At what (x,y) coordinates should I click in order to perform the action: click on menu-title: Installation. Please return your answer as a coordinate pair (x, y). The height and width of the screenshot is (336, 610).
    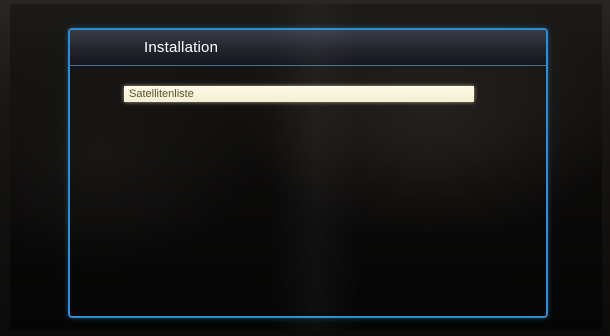
    Looking at the image, I should click on (181, 47).